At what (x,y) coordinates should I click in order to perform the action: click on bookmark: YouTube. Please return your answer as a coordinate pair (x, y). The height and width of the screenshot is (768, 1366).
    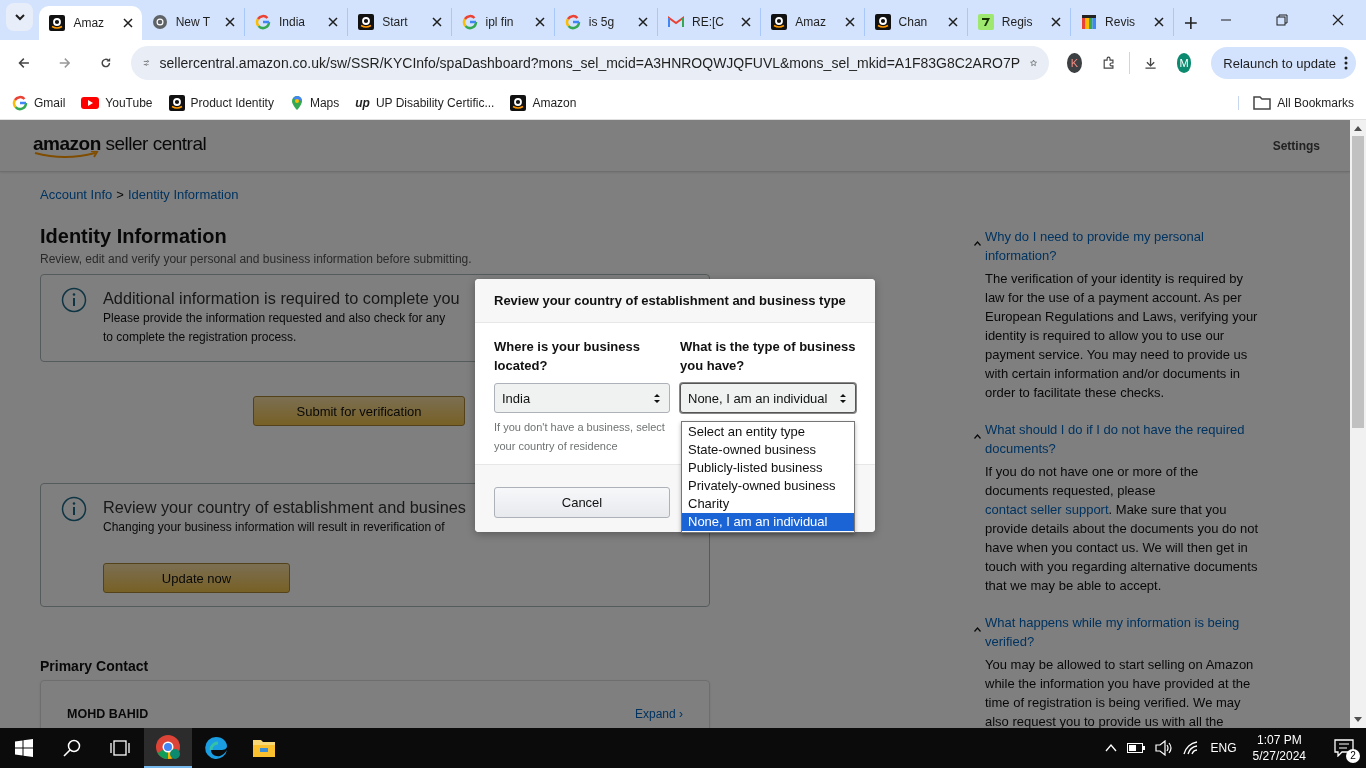
    Looking at the image, I should click on (117, 102).